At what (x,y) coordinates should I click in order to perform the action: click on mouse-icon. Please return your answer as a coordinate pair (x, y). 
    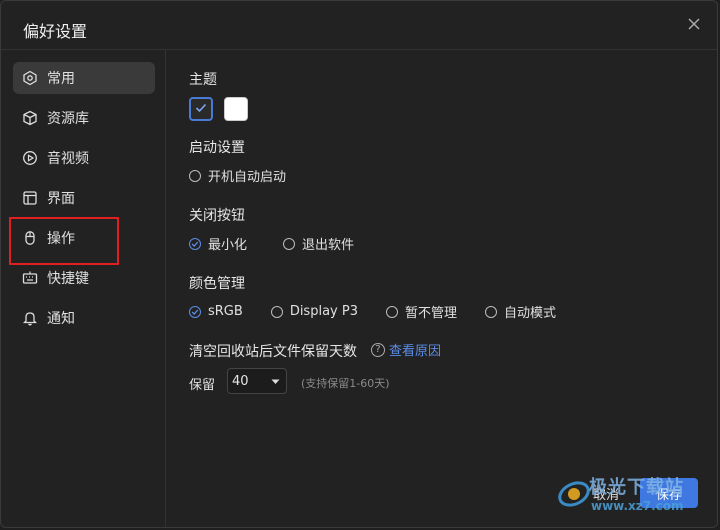
    Looking at the image, I should click on (30, 238).